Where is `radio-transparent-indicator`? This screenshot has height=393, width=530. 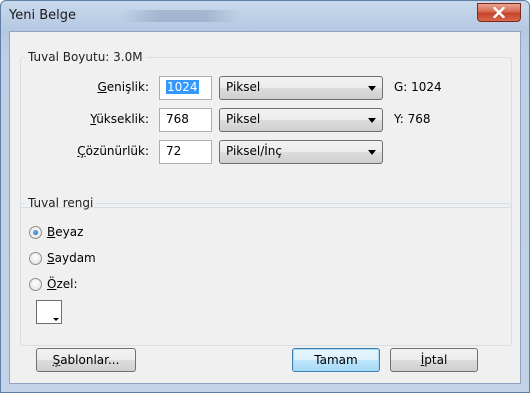 radio-transparent-indicator is located at coordinates (35, 258).